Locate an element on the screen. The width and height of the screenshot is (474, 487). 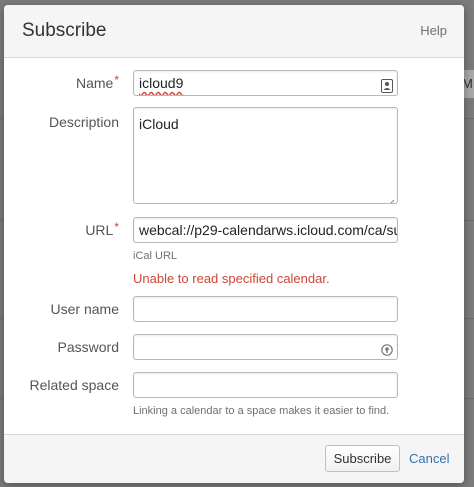
description-label-text: Description is located at coordinates (83, 122).